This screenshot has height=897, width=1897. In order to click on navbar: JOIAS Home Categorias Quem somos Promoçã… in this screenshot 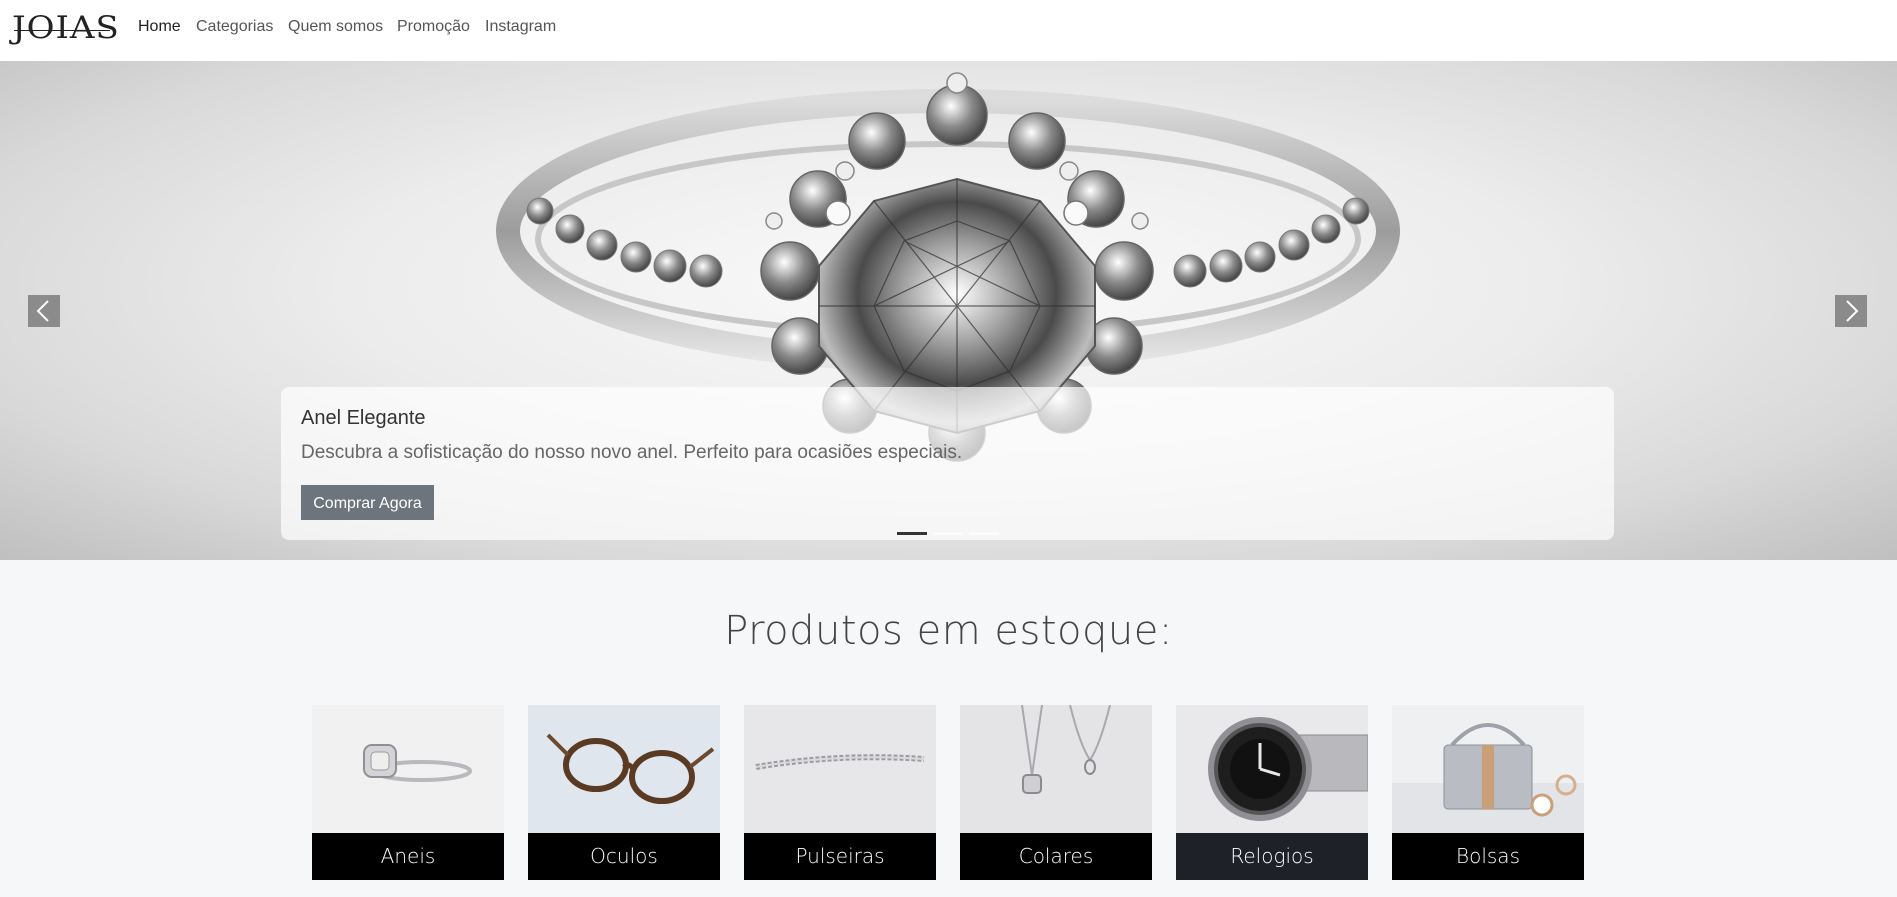, I will do `click(948, 30)`.